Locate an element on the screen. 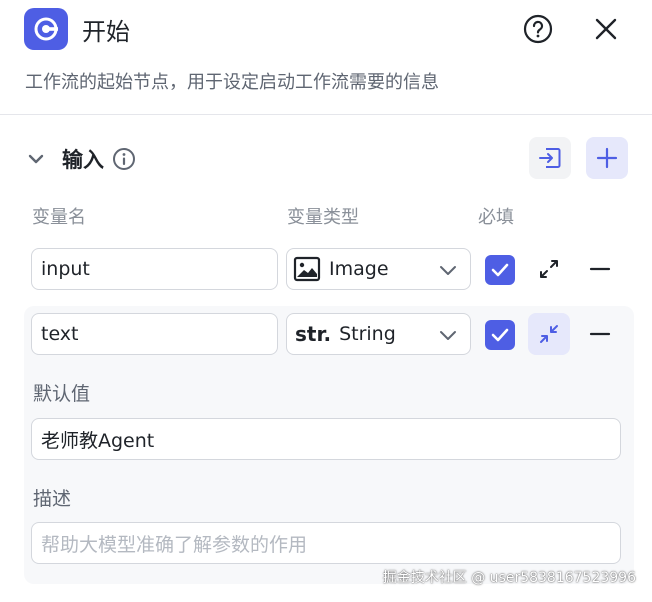 This screenshot has height=602, width=652. variable-type-value: Image is located at coordinates (359, 269).